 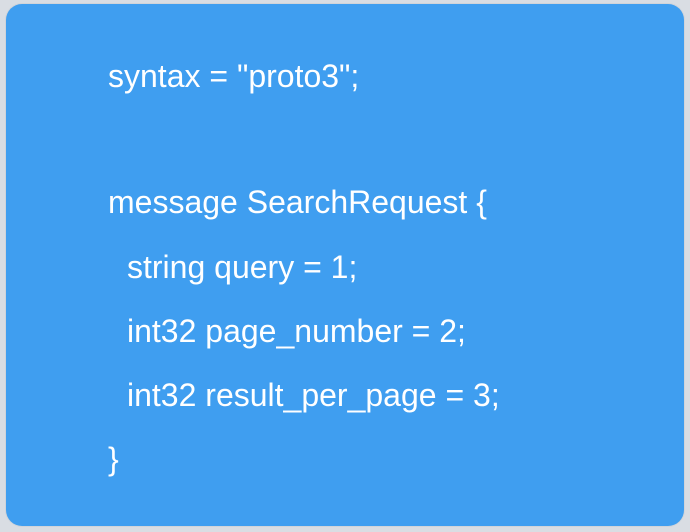 What do you see at coordinates (242, 267) in the screenshot?
I see `code-line-field-query: string query = 1;` at bounding box center [242, 267].